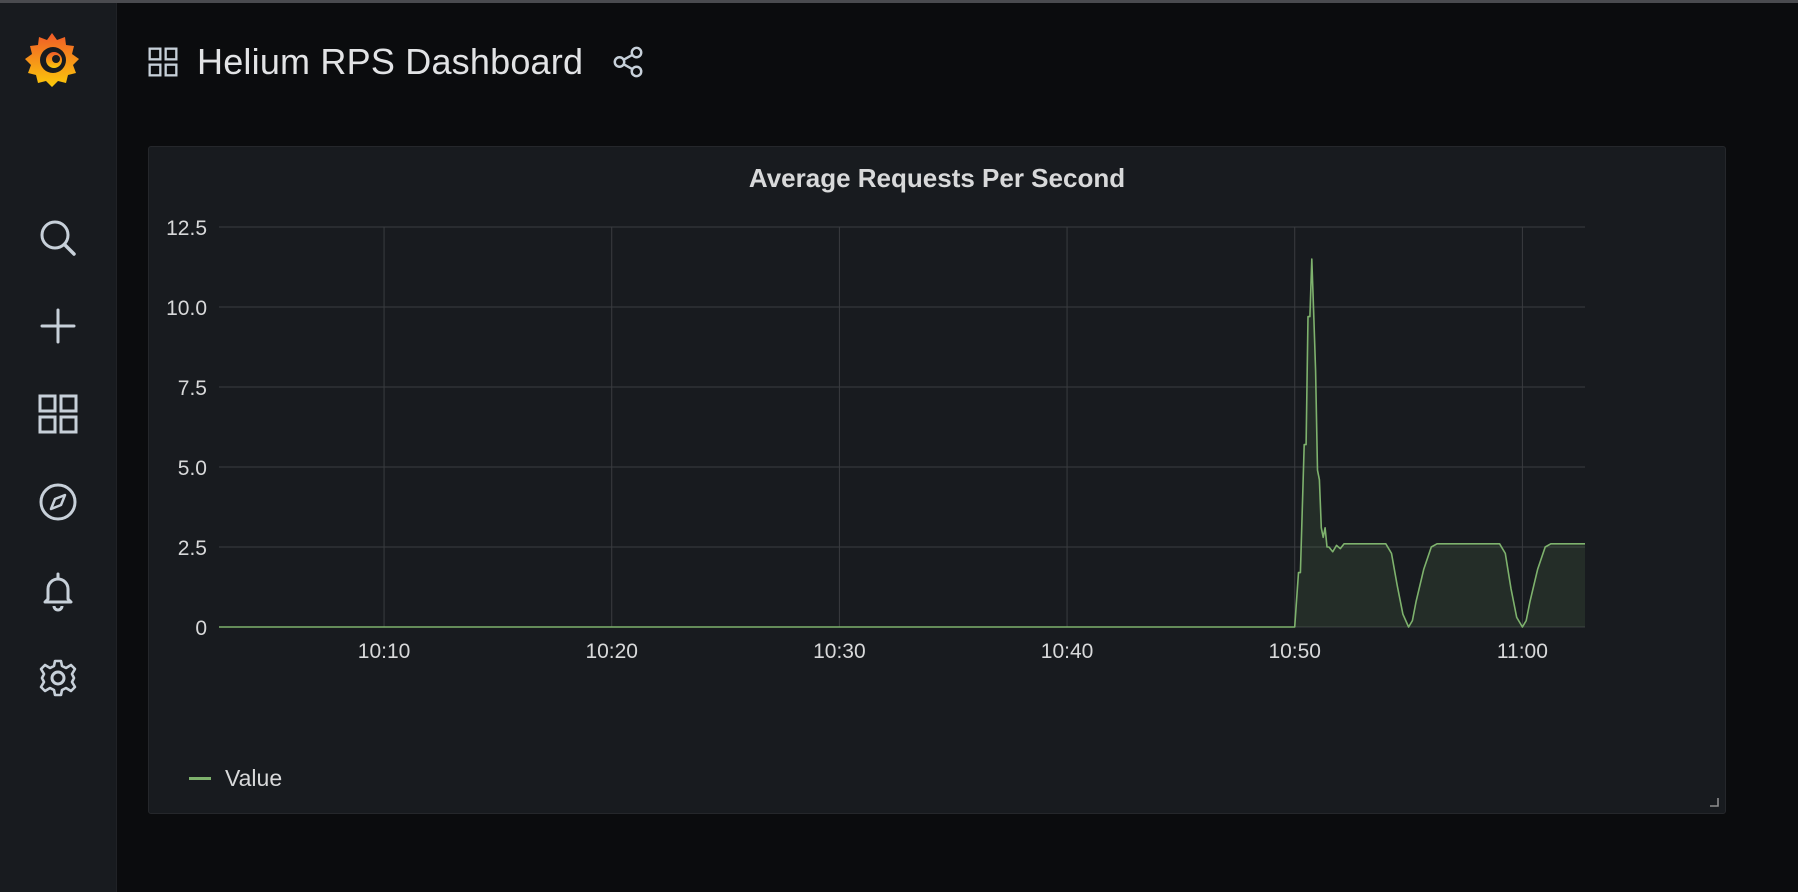 The height and width of the screenshot is (892, 1798). I want to click on grafana-logo-icon, so click(52, 60).